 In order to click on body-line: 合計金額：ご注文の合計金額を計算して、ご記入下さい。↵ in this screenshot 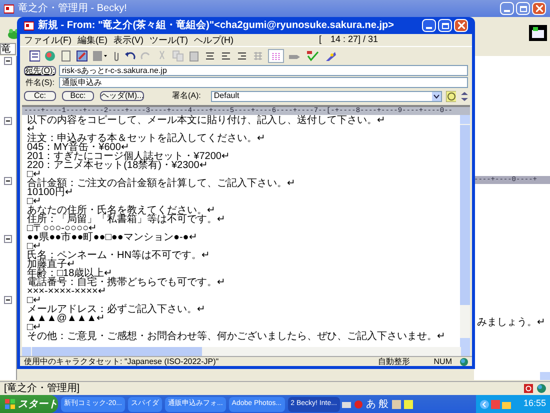, I will do `click(161, 183)`.